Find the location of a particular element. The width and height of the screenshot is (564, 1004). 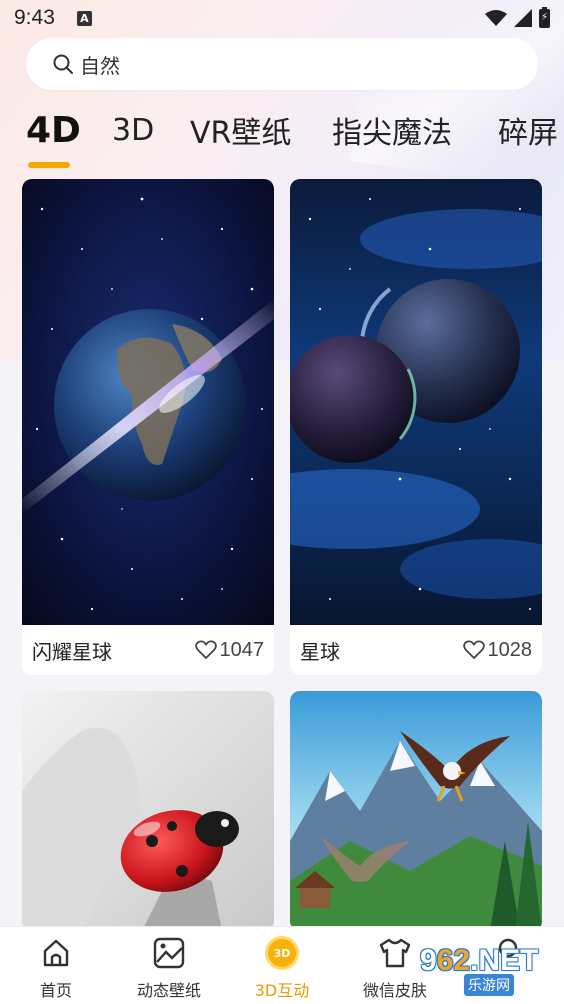

nav-3d-interactive: 3D 3D互动 is located at coordinates (282, 965).